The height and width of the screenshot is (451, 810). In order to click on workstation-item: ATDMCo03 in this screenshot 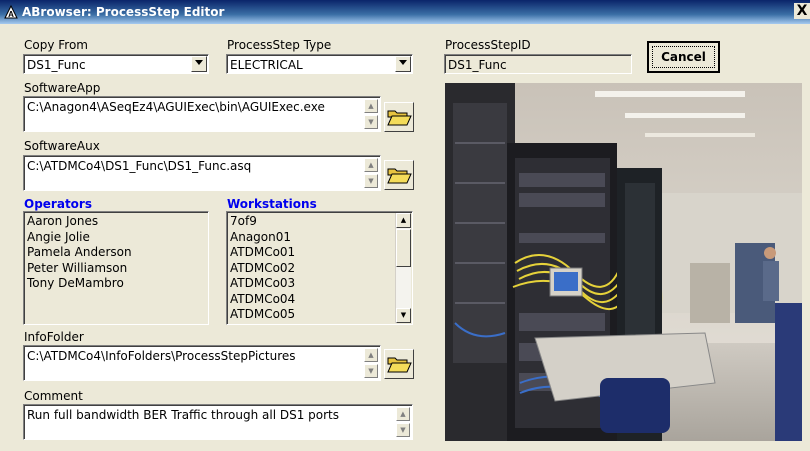, I will do `click(319, 284)`.